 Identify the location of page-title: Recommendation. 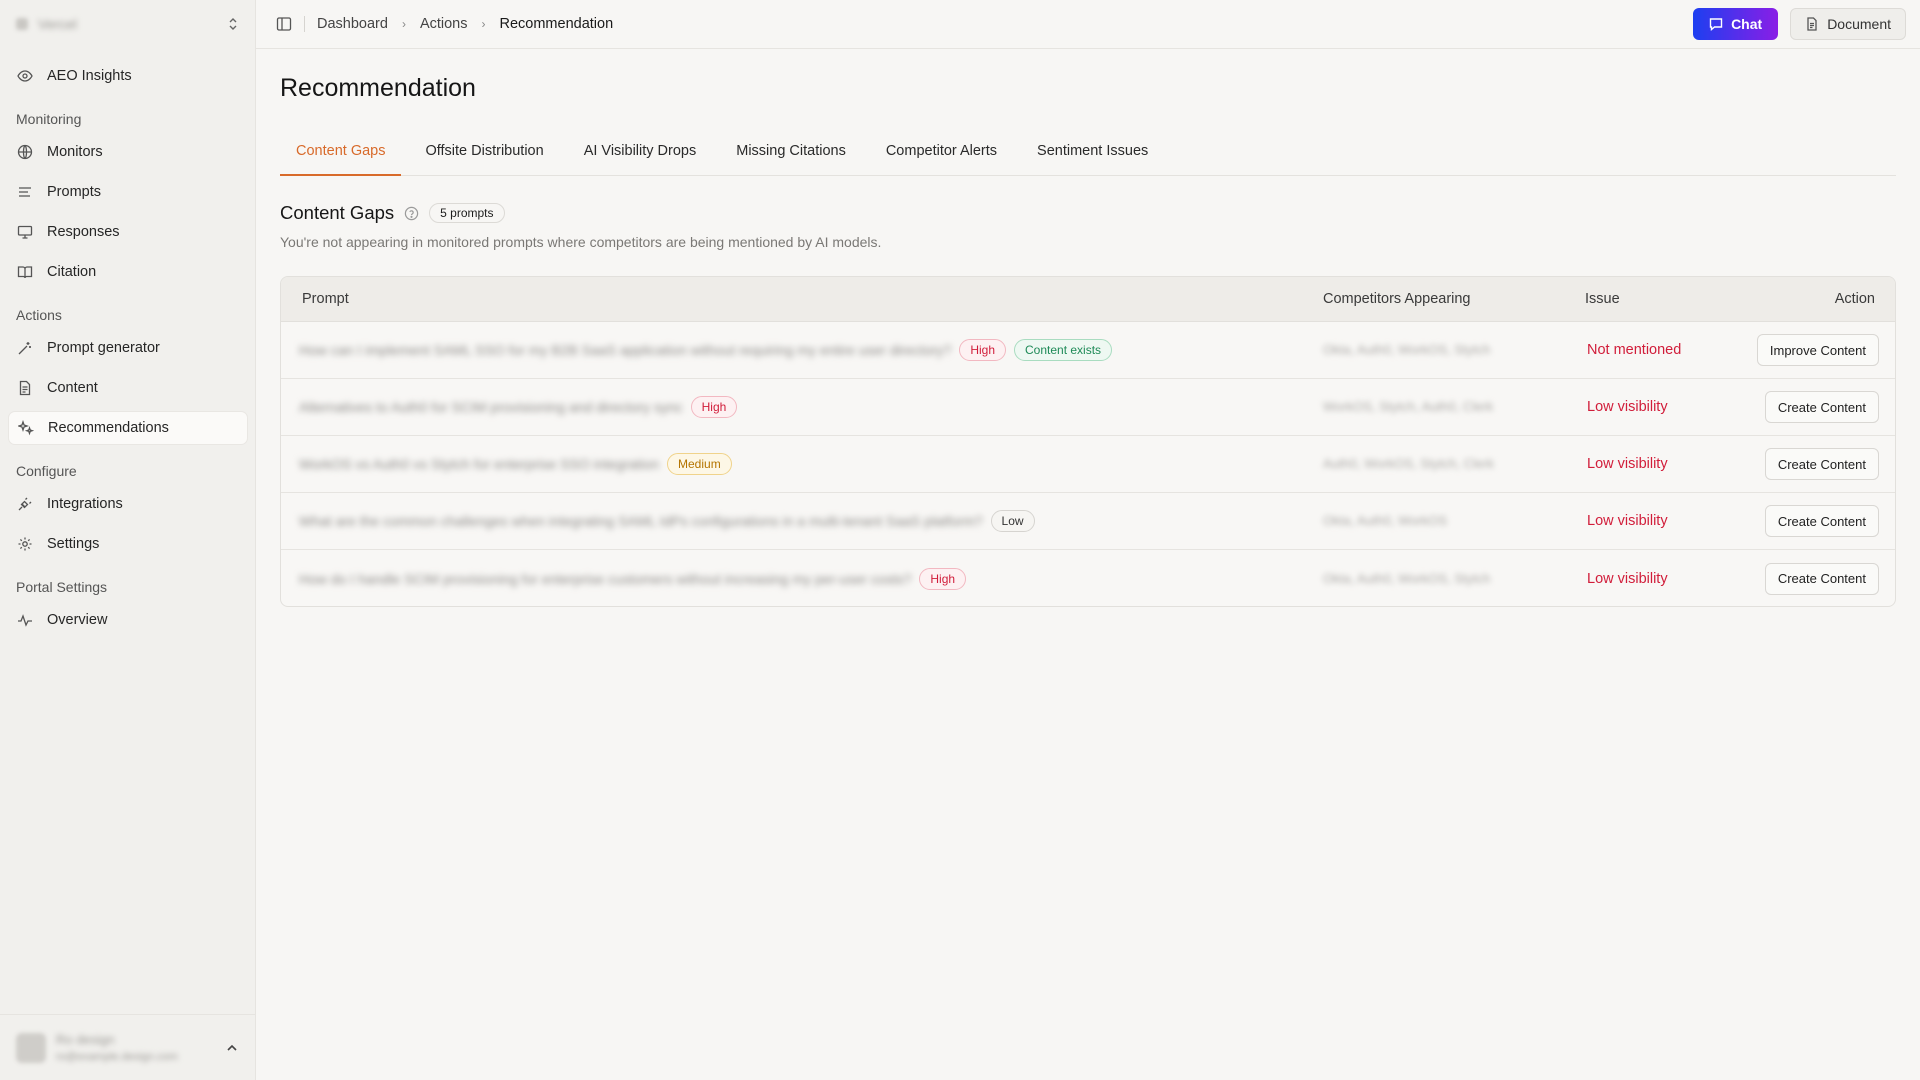
(378, 88).